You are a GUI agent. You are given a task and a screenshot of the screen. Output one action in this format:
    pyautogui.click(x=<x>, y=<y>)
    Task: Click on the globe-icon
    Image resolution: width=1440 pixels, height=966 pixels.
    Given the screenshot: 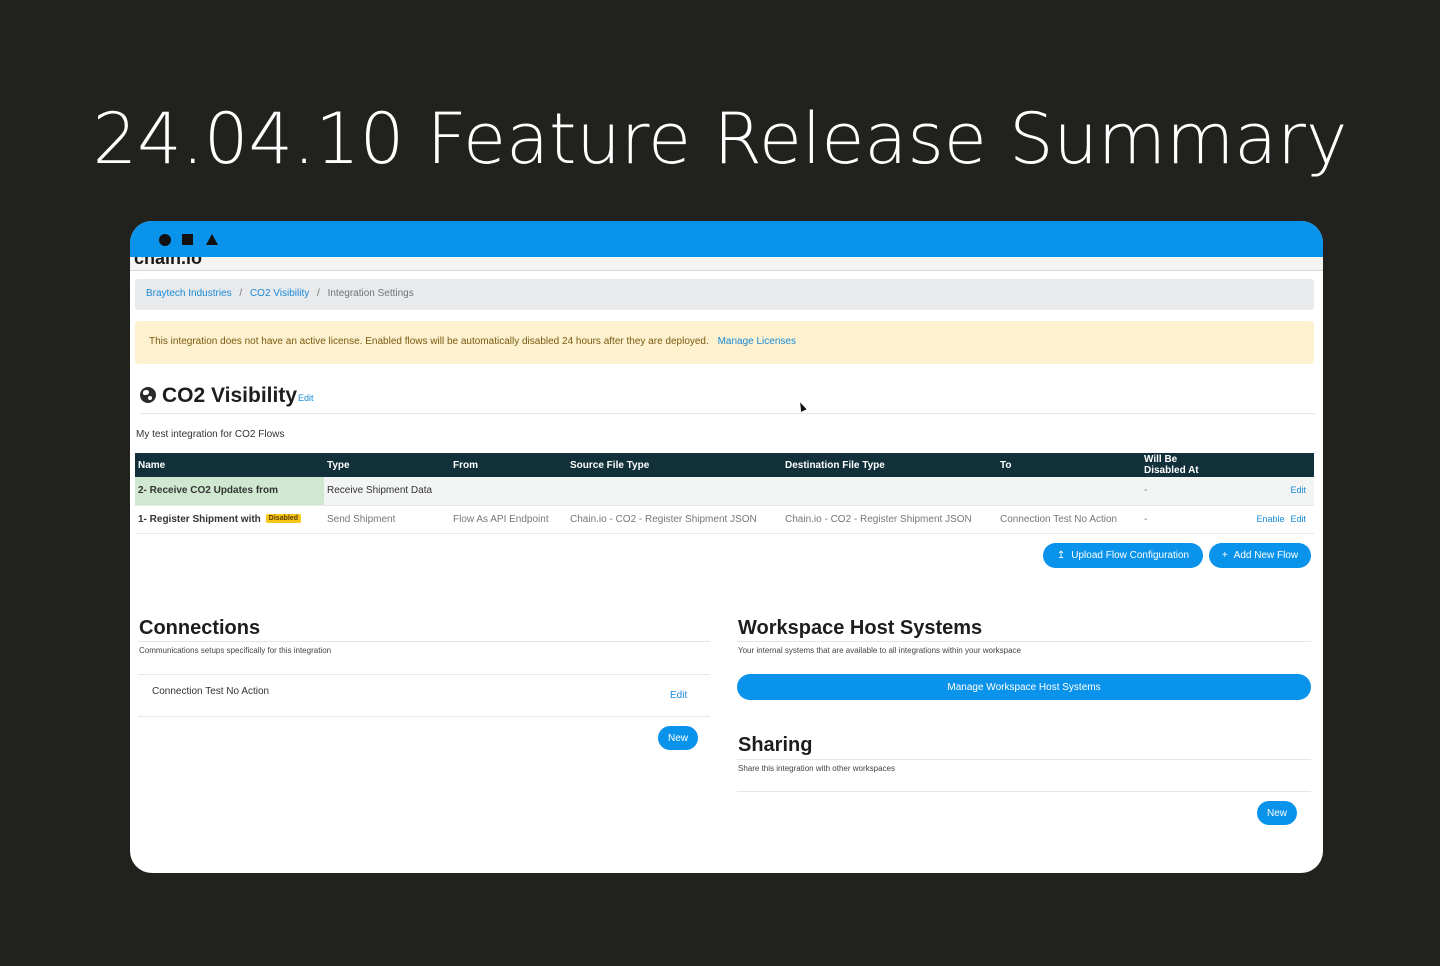 What is the action you would take?
    pyautogui.click(x=148, y=395)
    